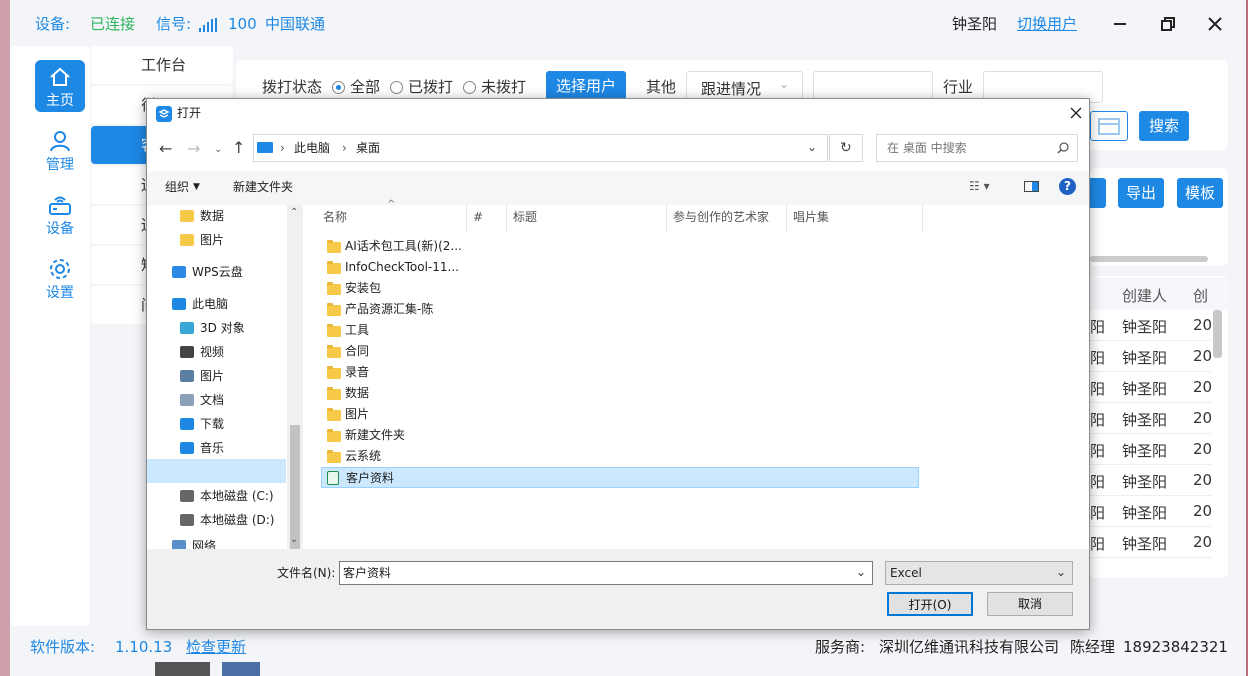  I want to click on column-header-number: #, so click(478, 217).